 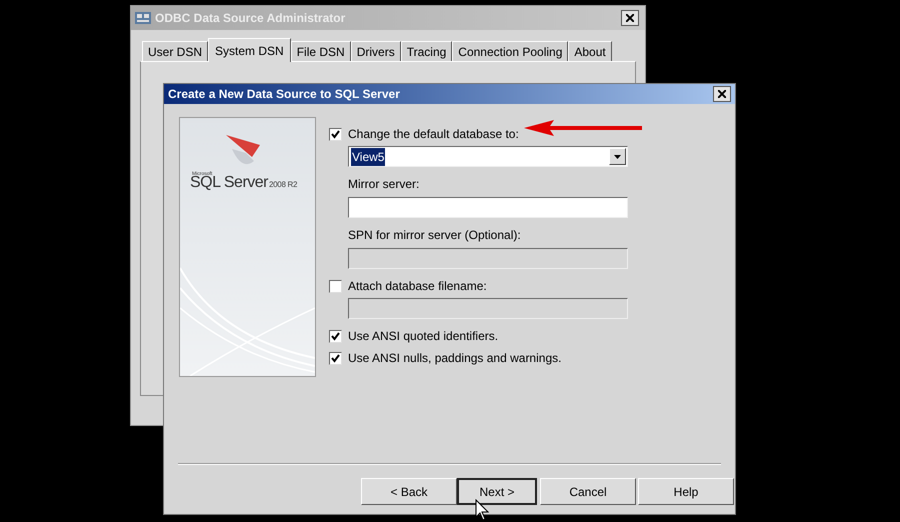 I want to click on tab: About, so click(x=590, y=51).